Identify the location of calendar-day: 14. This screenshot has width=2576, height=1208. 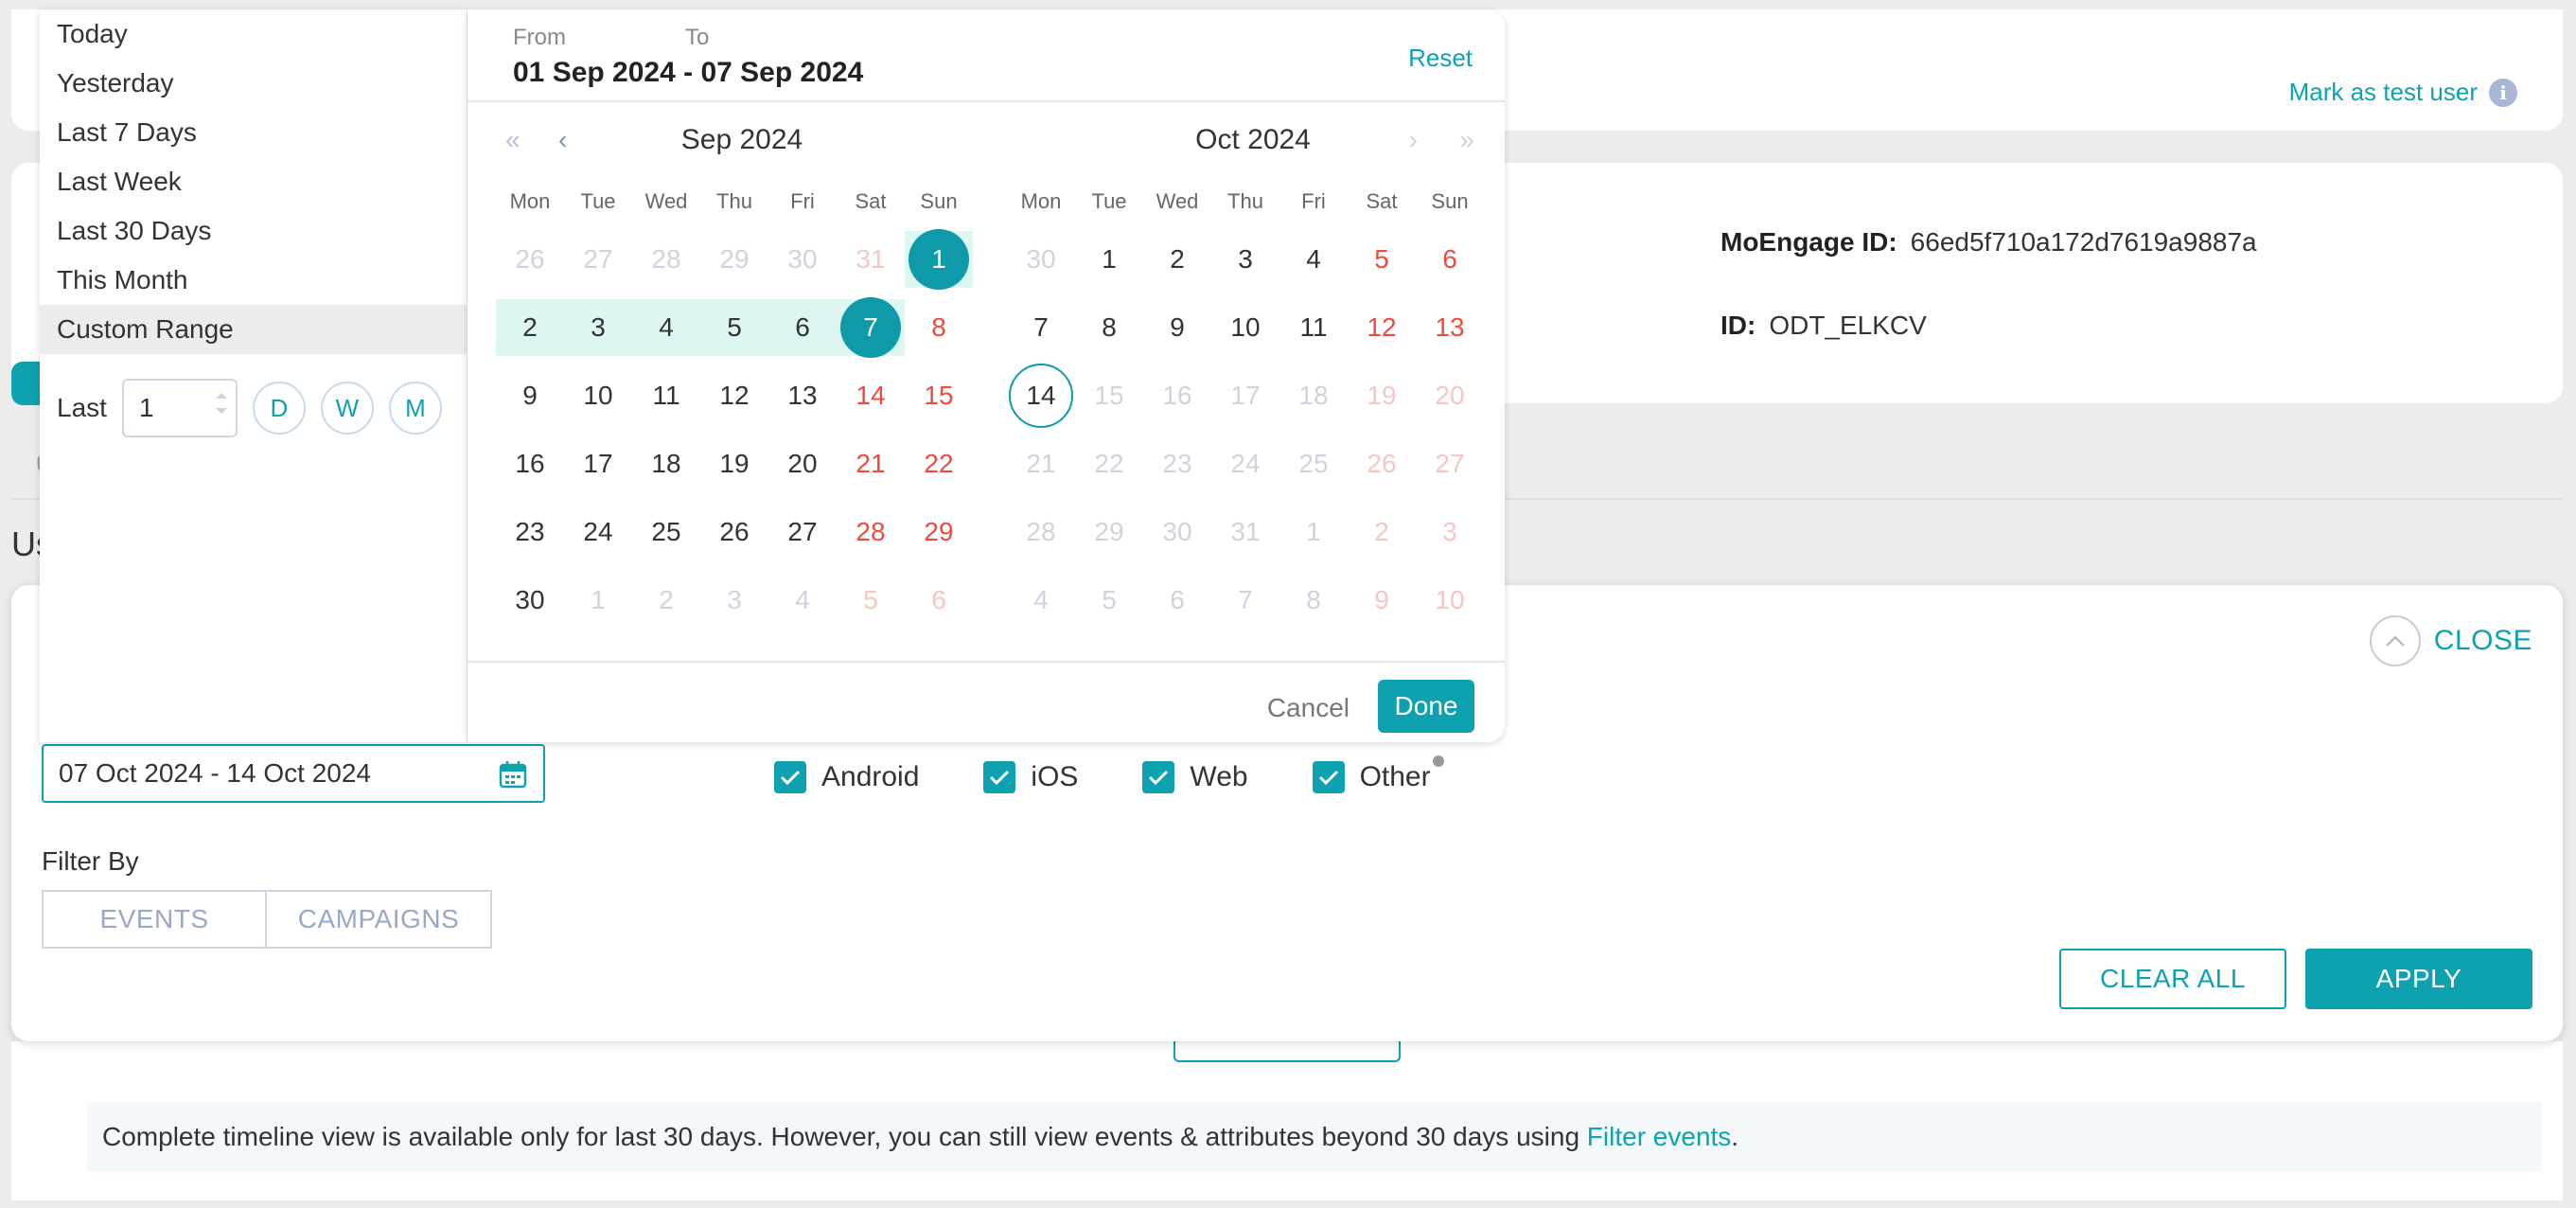
(1041, 396).